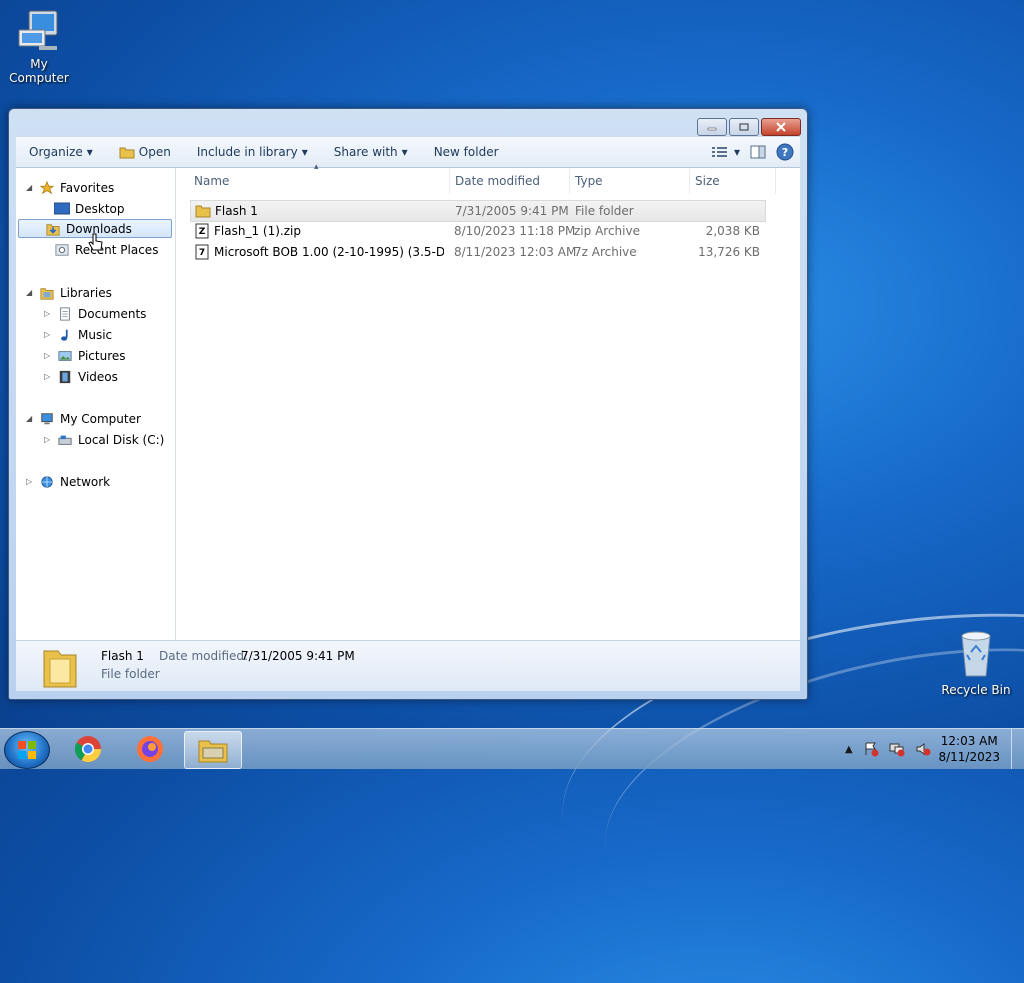 The width and height of the screenshot is (1024, 983). I want to click on new-folder-label: New folder, so click(466, 152).